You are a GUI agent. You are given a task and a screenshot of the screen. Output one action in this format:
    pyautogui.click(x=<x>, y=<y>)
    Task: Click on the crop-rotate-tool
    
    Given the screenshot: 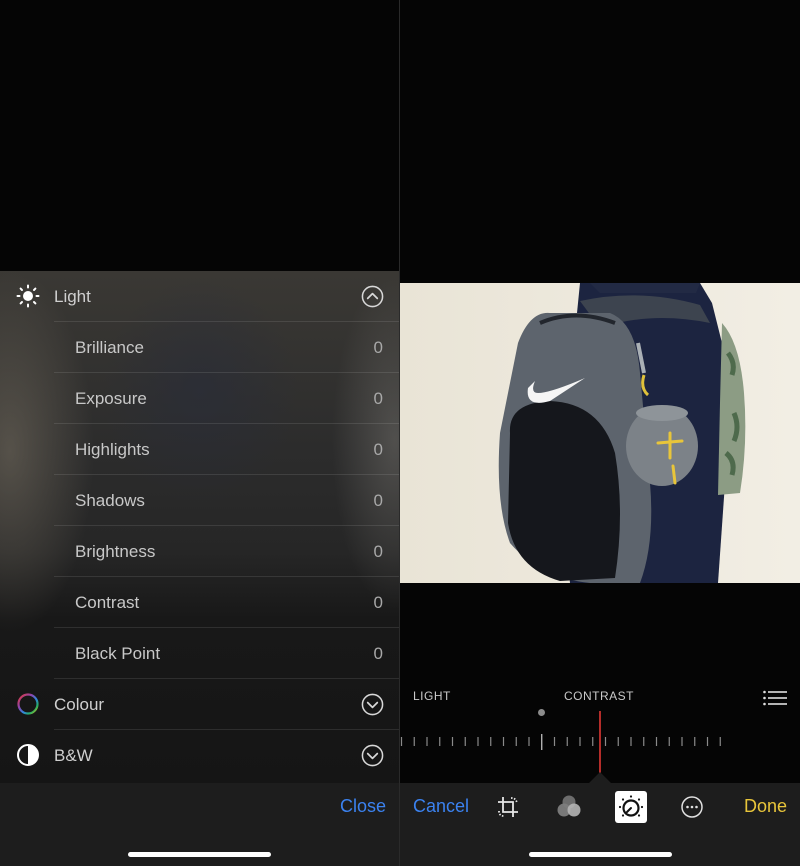 What is the action you would take?
    pyautogui.click(x=508, y=807)
    